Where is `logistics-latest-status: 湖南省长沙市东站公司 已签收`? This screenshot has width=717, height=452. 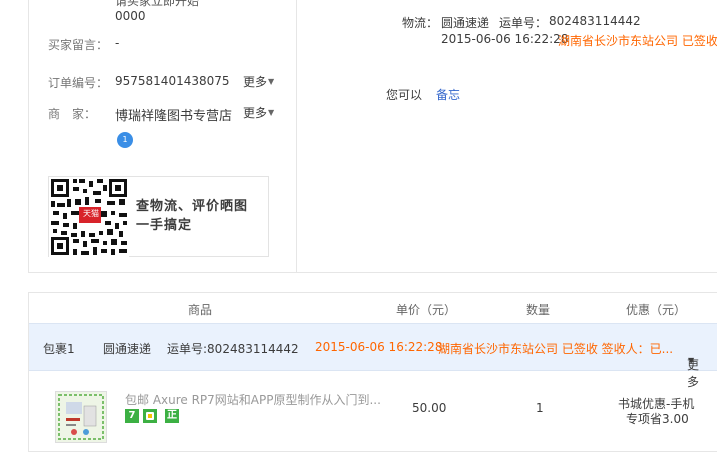
logistics-latest-status: 湖南省长沙市东站公司 已签收 is located at coordinates (637, 41).